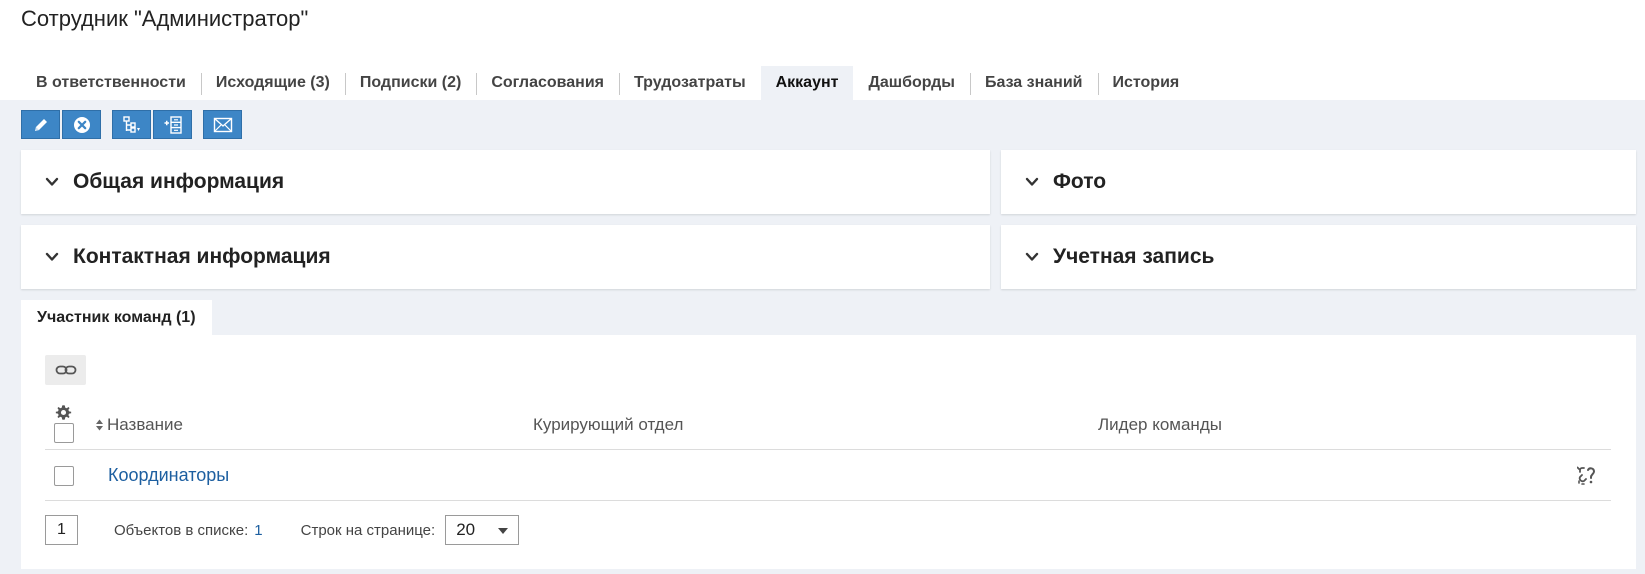 Image resolution: width=1645 pixels, height=574 pixels. I want to click on objects-count-label: Объектов в списке:, so click(181, 530).